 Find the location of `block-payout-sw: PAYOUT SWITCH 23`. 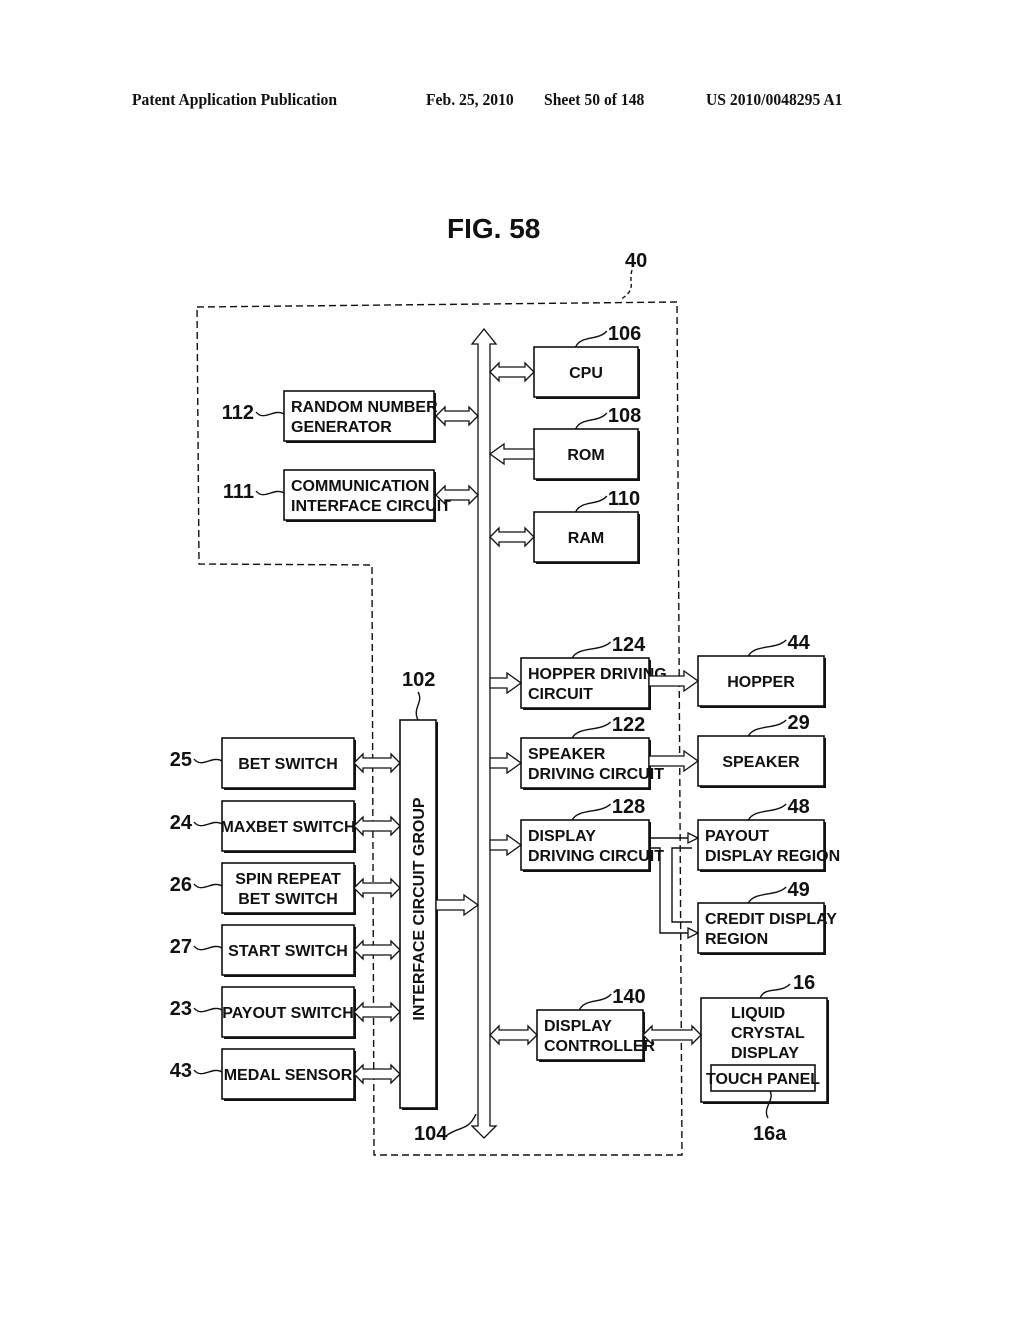

block-payout-sw: PAYOUT SWITCH 23 is located at coordinates (263, 1012).